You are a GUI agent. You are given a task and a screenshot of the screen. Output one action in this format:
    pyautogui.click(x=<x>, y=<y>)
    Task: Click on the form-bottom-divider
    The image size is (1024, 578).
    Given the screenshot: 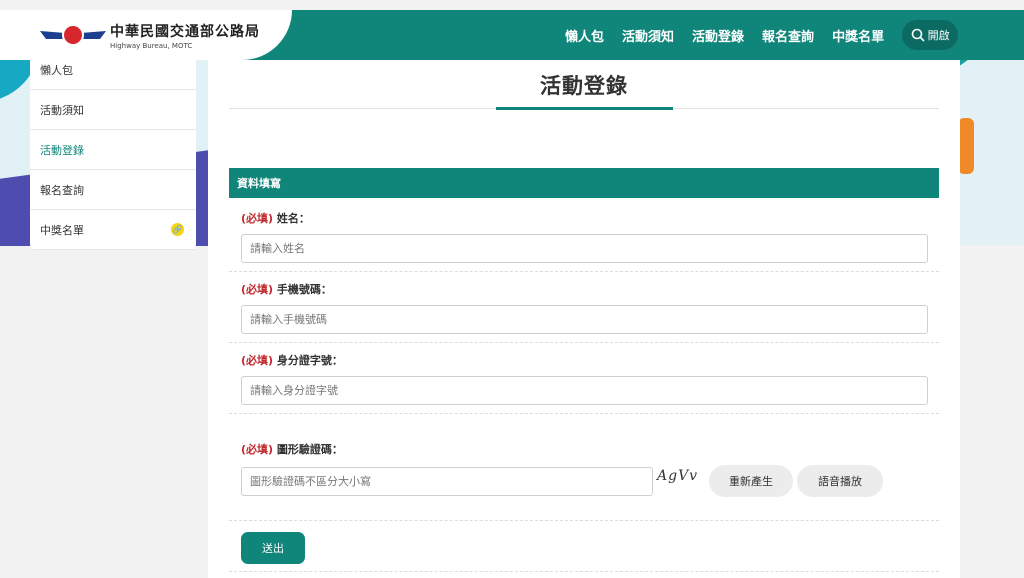 What is the action you would take?
    pyautogui.click(x=584, y=571)
    